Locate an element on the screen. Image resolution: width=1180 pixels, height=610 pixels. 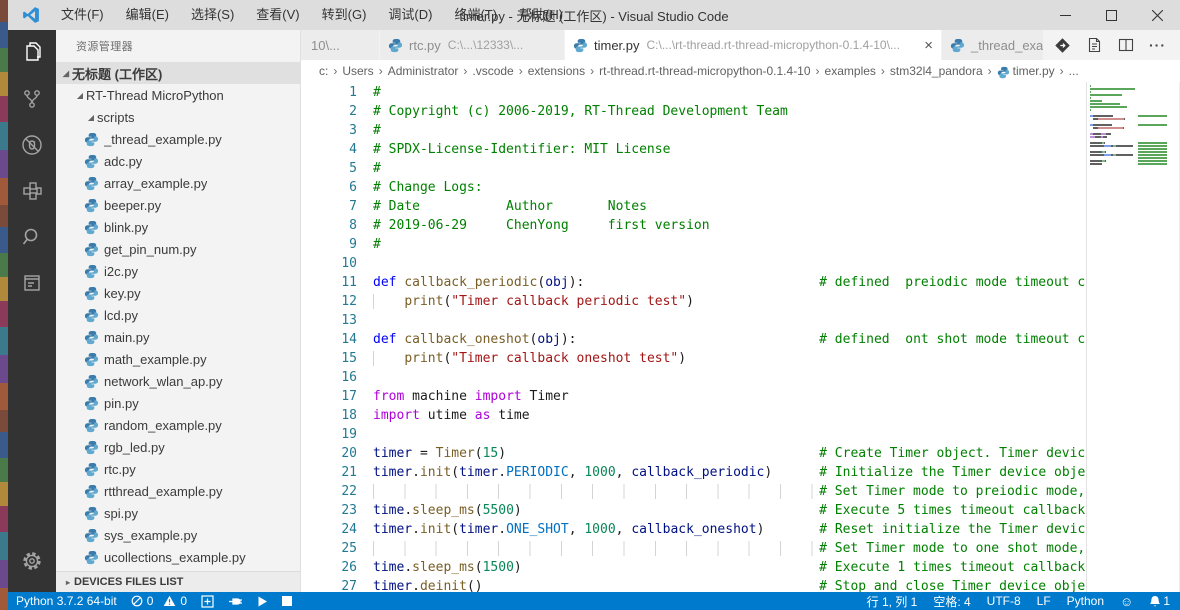
file-item-_thread_example.py: _thread_example.py is located at coordinates (178, 139).